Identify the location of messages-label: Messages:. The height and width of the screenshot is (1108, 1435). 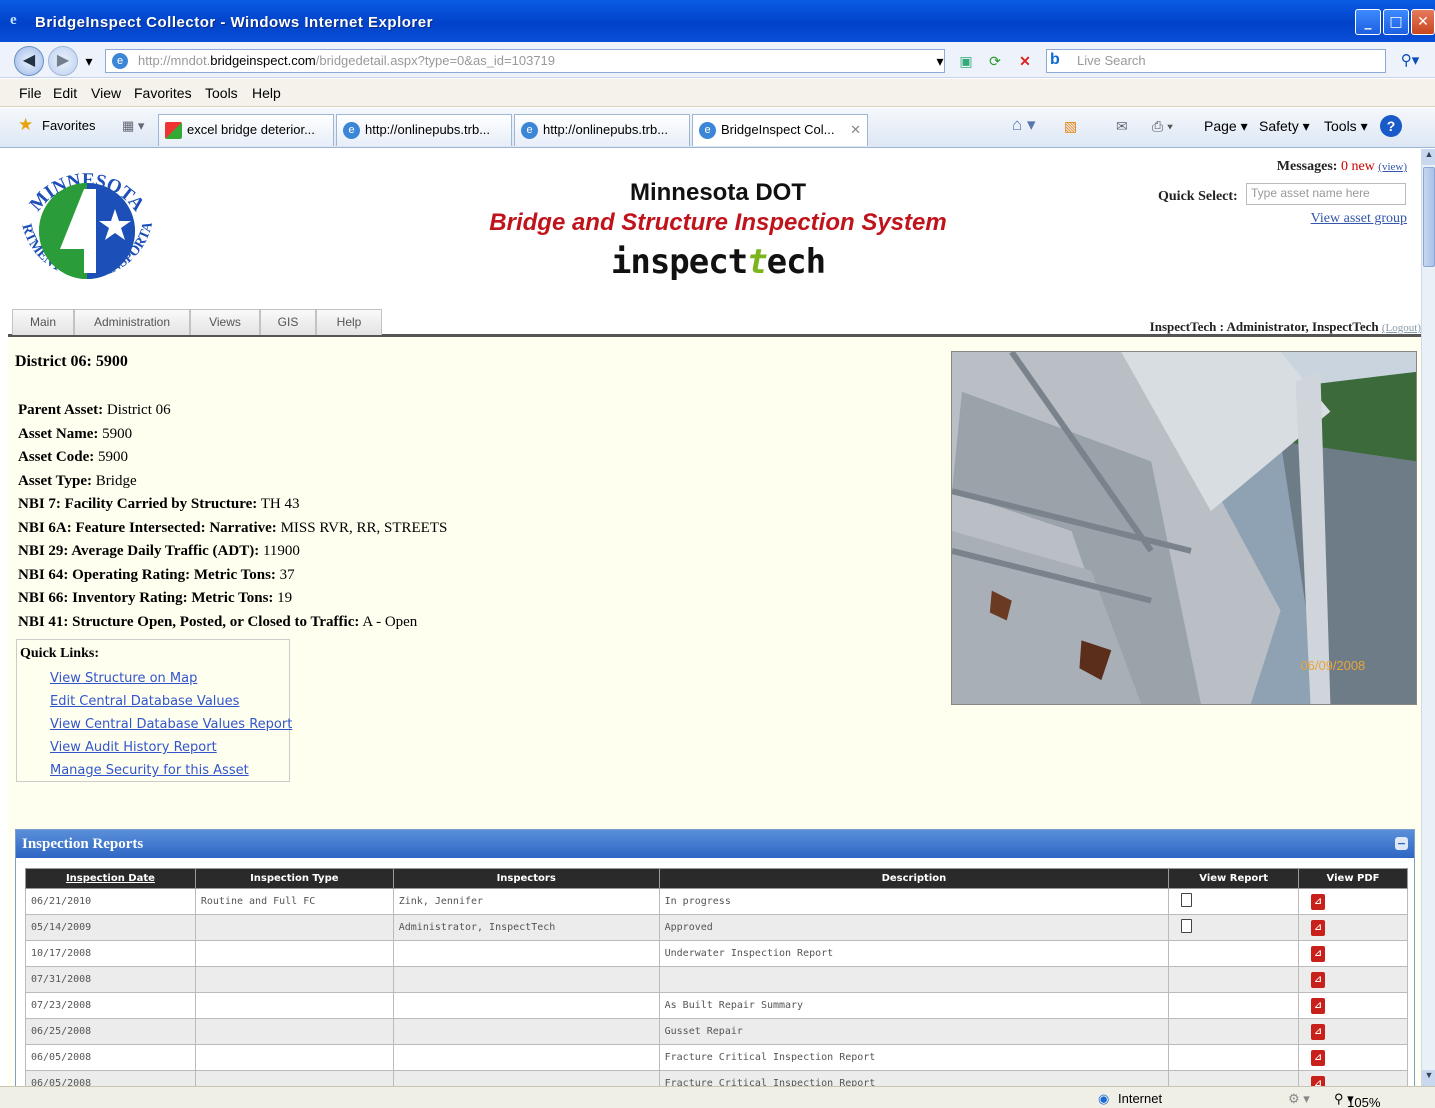
(1307, 166).